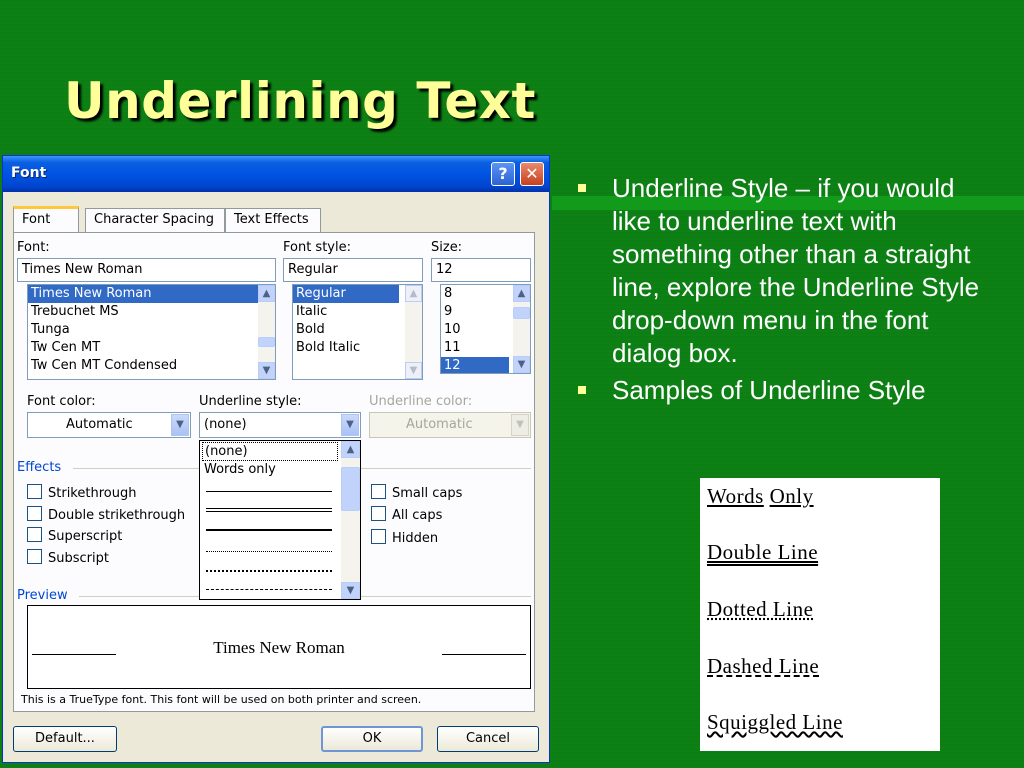  I want to click on hidden-checkbox: Hidden, so click(404, 537).